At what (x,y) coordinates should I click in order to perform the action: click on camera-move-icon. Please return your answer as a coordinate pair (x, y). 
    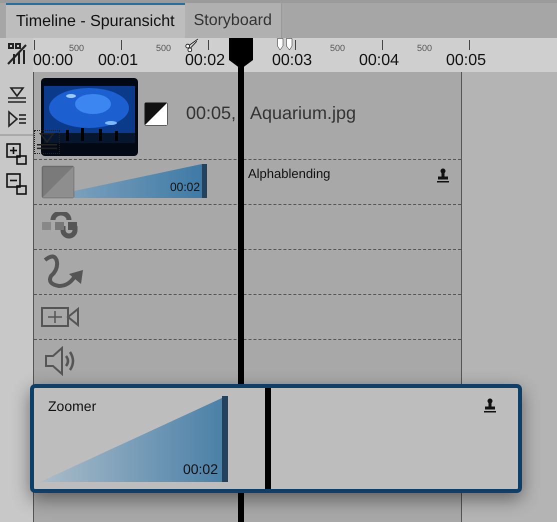
    Looking at the image, I should click on (60, 317).